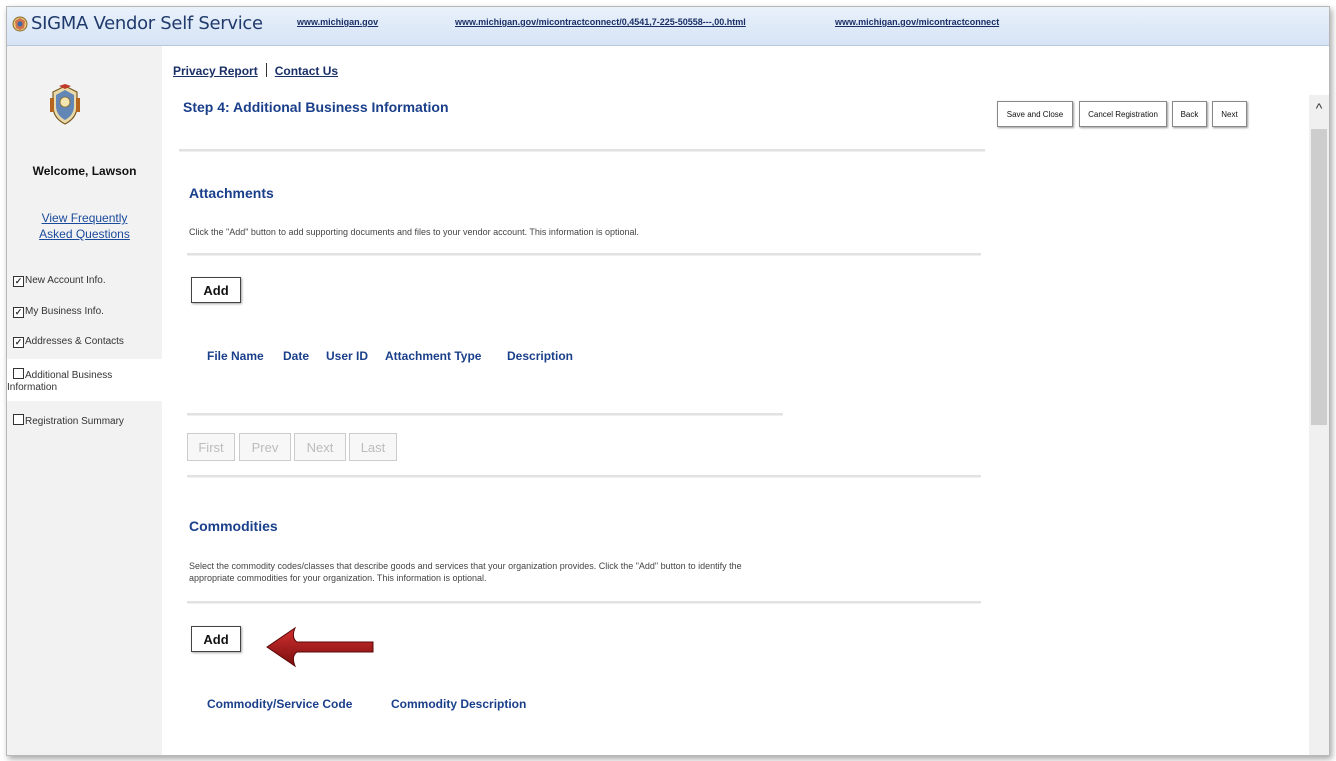 The width and height of the screenshot is (1336, 761). I want to click on pager-first-button: First, so click(211, 447).